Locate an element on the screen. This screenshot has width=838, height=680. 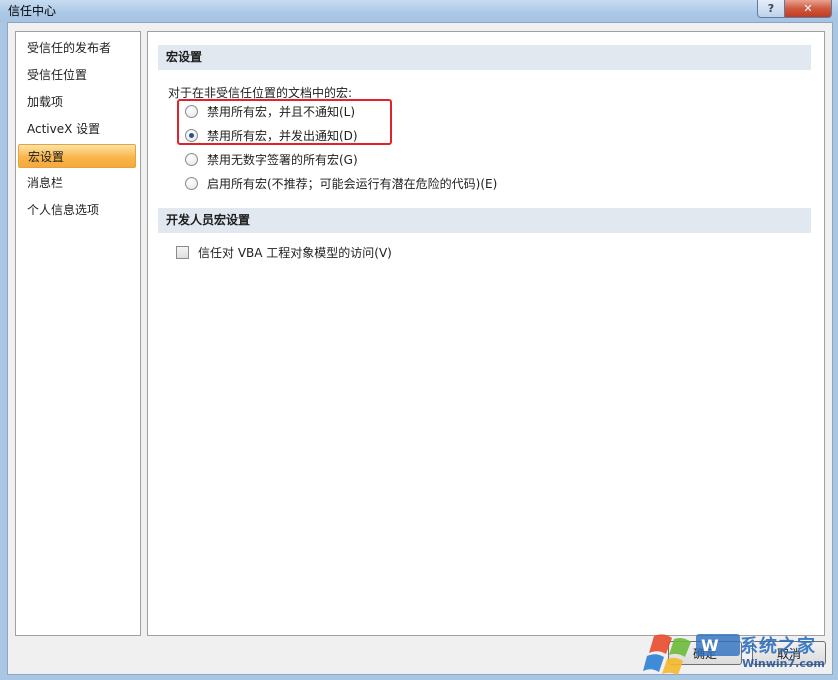
sidebar-item-message-bar: 消息栏 is located at coordinates (77, 183).